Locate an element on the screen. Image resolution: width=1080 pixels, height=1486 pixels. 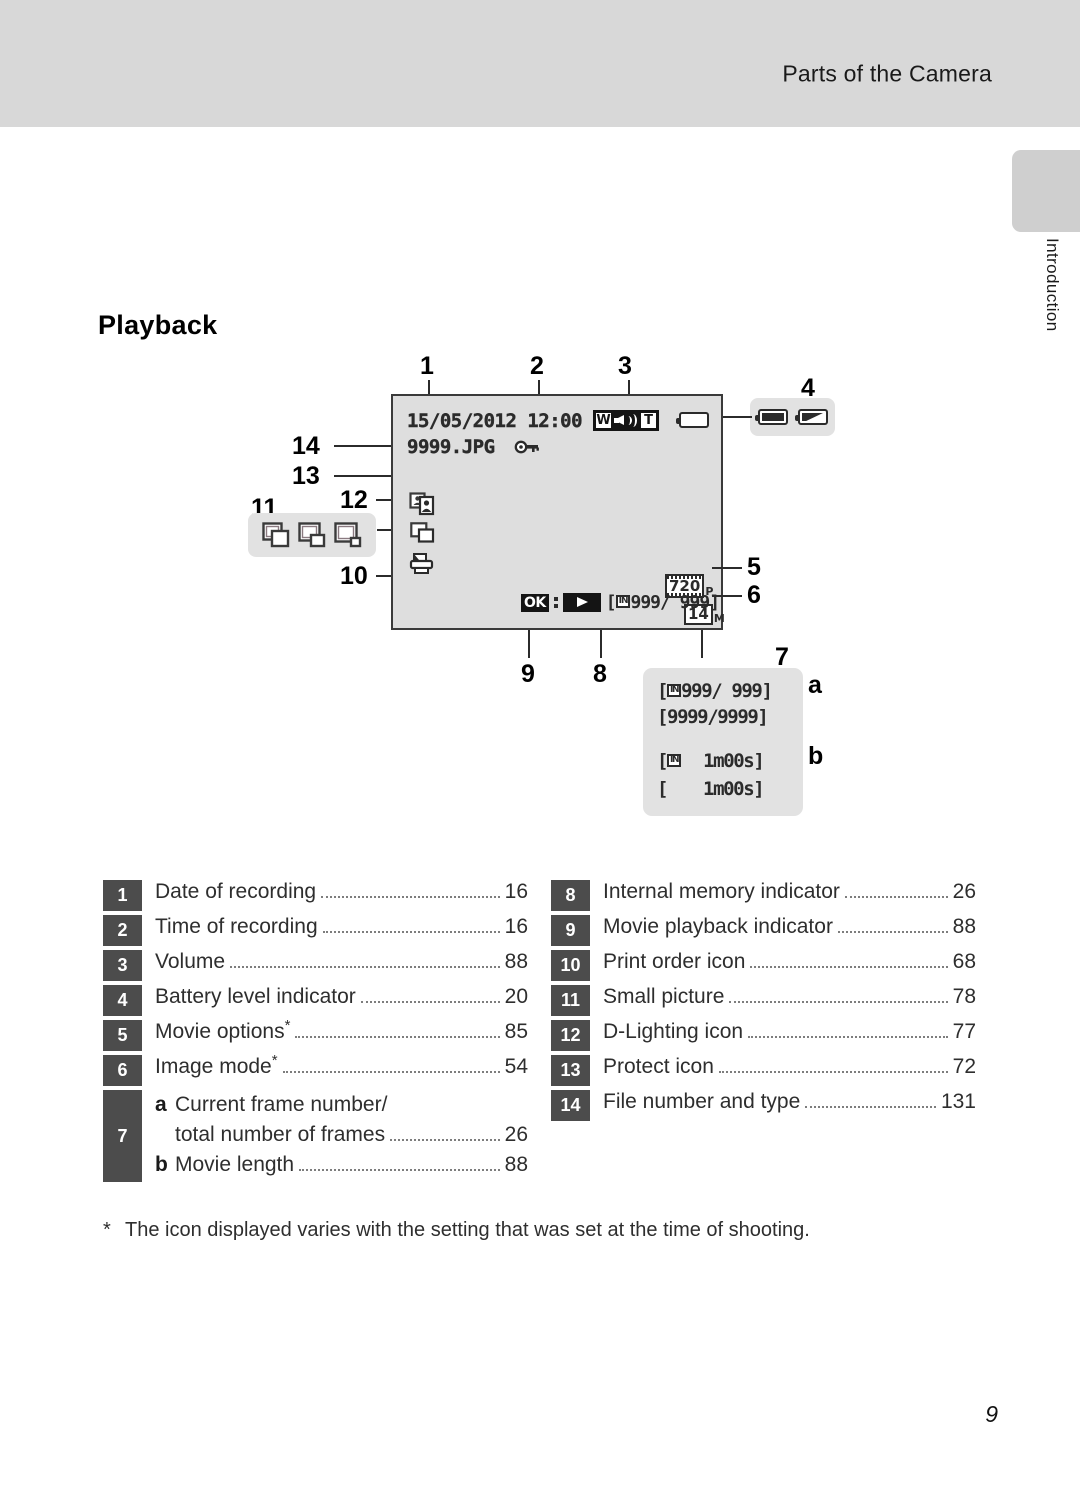
page-number: 9 is located at coordinates (991, 1414).